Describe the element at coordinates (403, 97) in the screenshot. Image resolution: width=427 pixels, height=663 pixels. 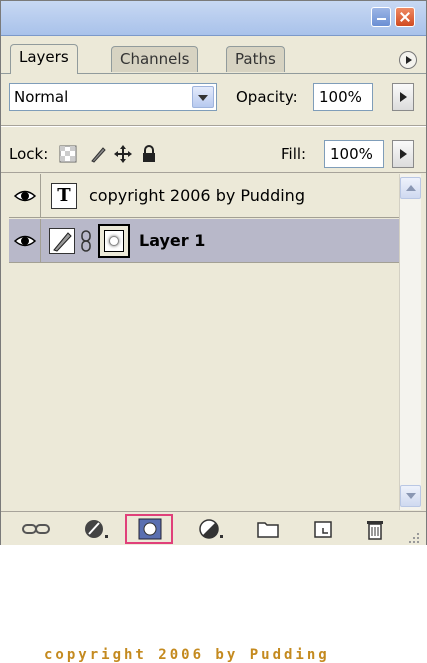
I see `opacity-slider-button` at that location.